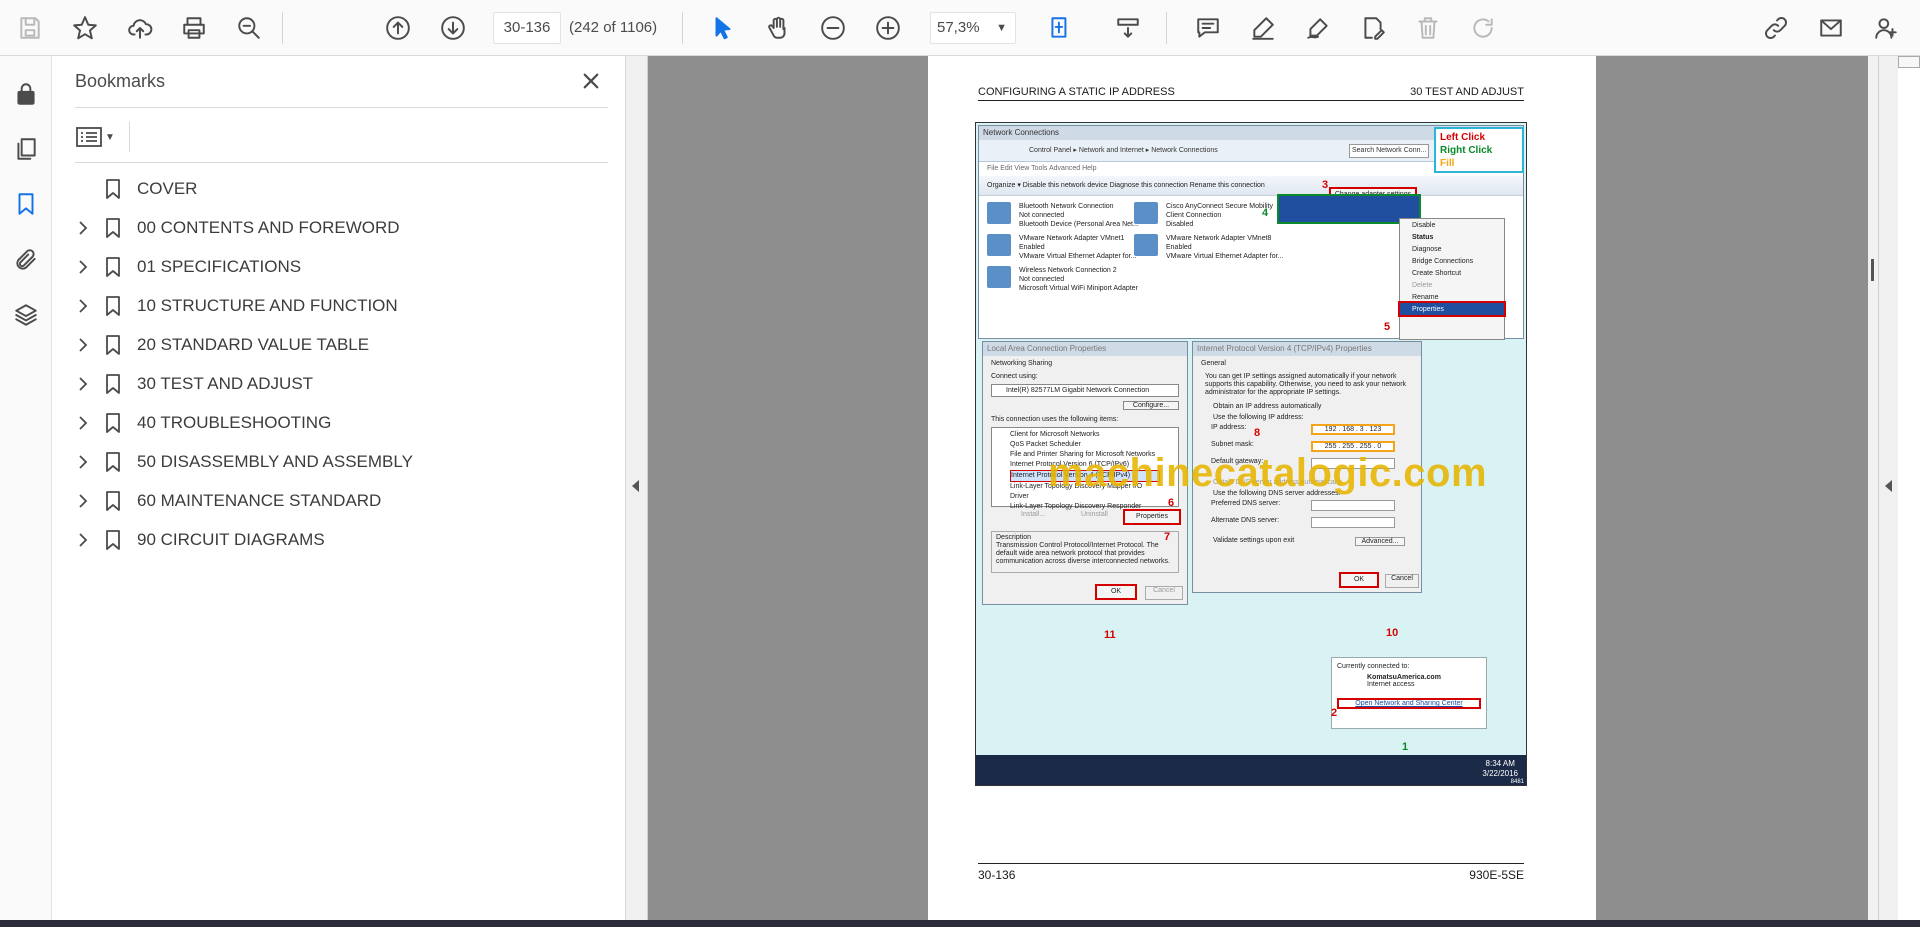 The width and height of the screenshot is (1920, 927). I want to click on bookmark-options-button: ▼, so click(99, 137).